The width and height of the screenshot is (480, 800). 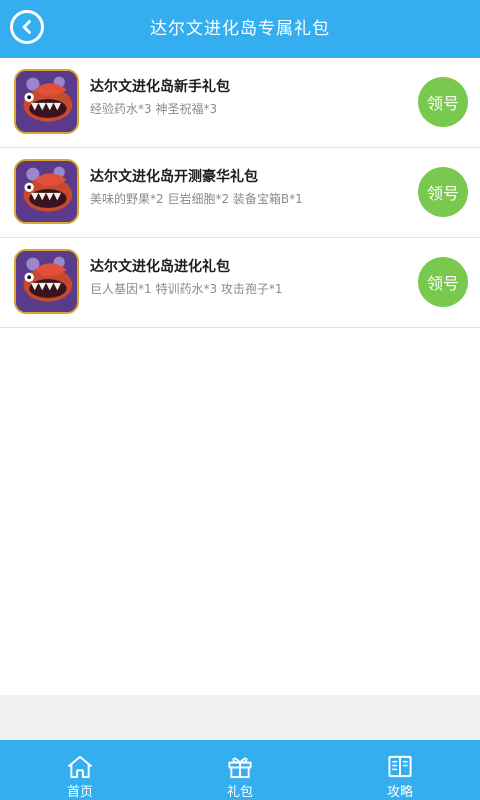 What do you see at coordinates (174, 177) in the screenshot?
I see `gift-title: 达尔文进化岛开测豪华礼包` at bounding box center [174, 177].